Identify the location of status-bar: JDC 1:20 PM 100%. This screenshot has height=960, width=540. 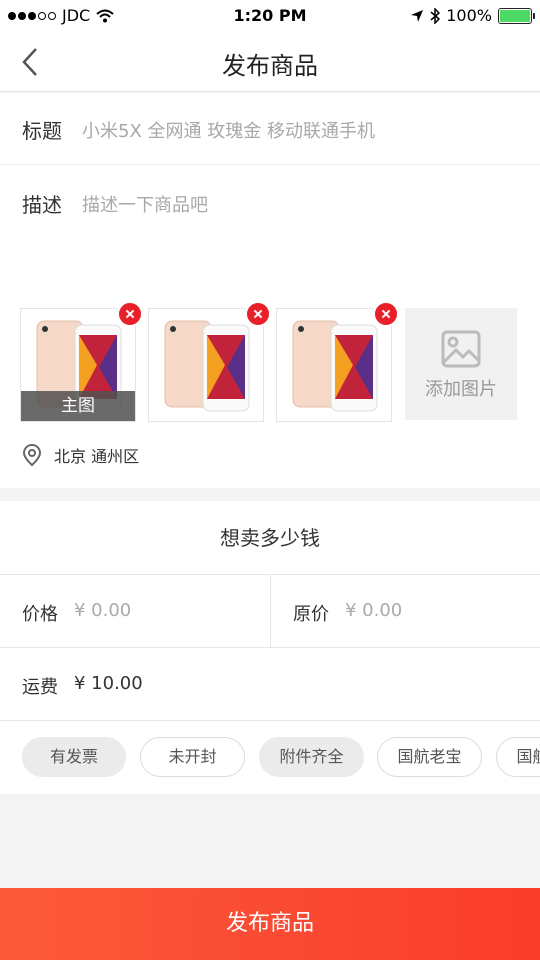
(270, 16).